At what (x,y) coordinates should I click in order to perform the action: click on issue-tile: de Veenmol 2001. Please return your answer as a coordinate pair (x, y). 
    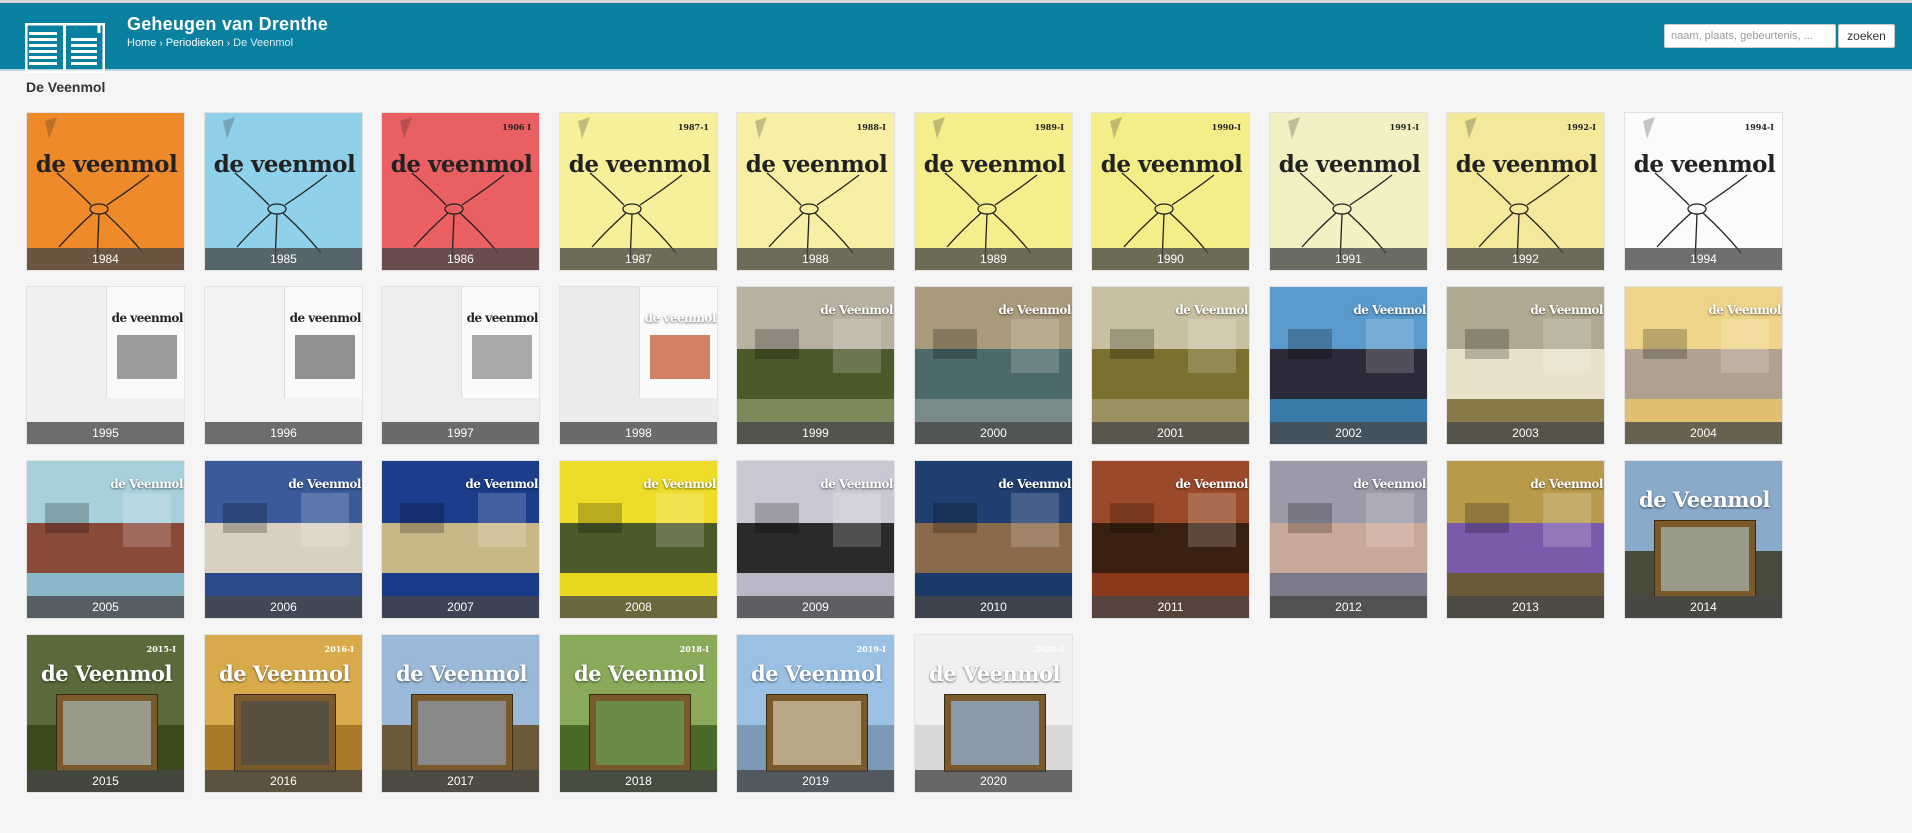
    Looking at the image, I should click on (1170, 365).